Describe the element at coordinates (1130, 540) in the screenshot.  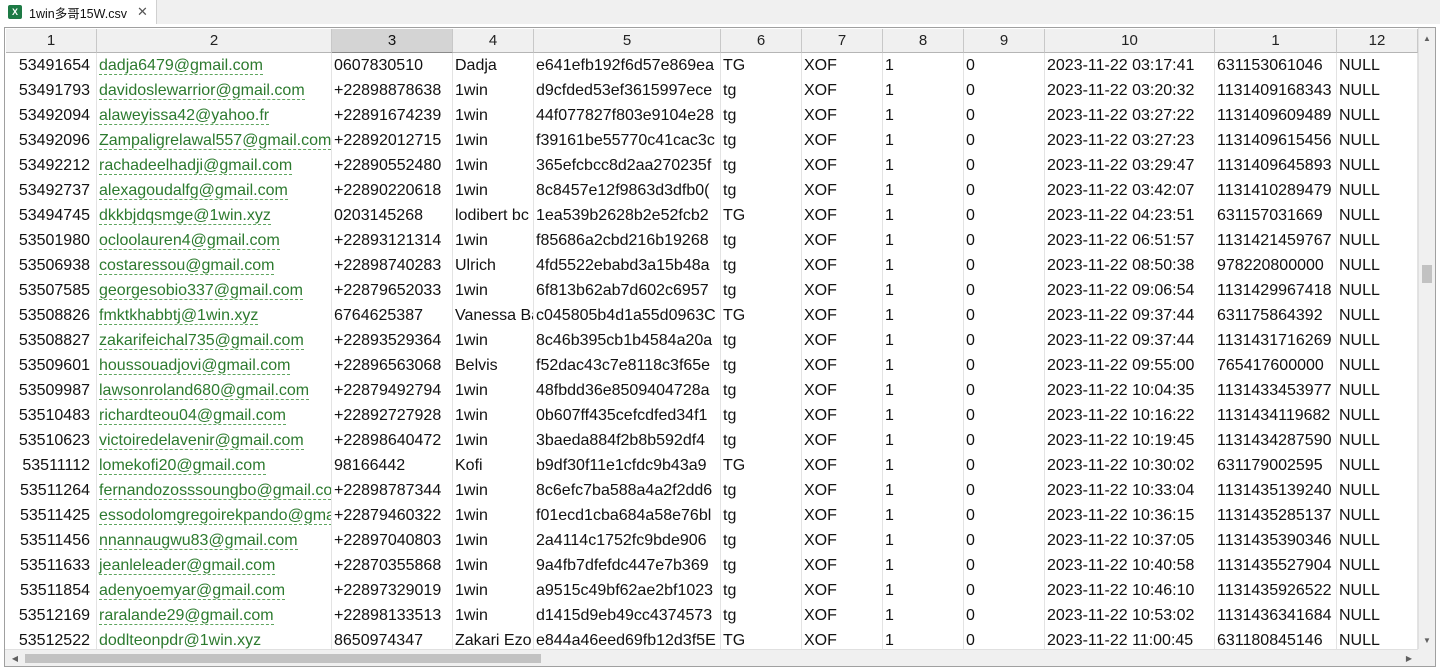
I see `table-cell: 2023-11-22 10:37:05` at that location.